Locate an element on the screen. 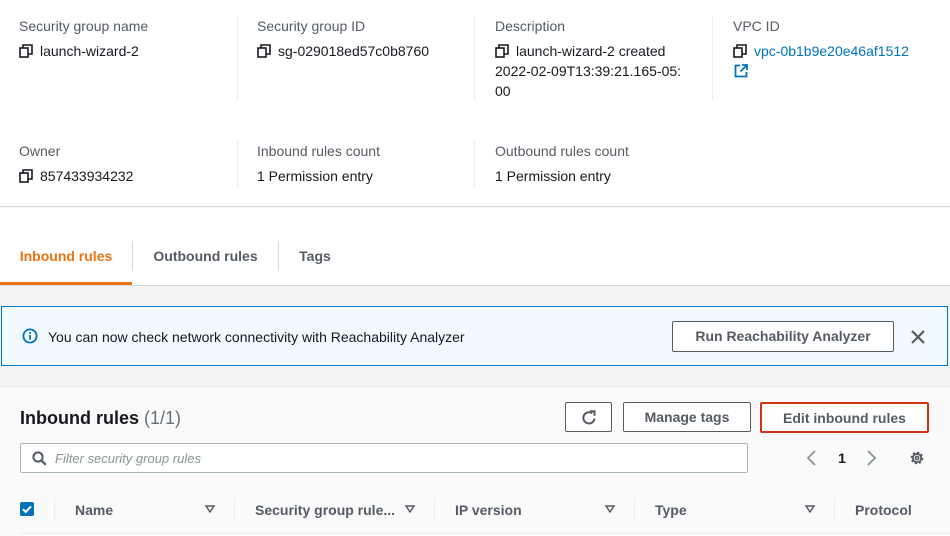 The width and height of the screenshot is (950, 536). owner-value: 857433934232 is located at coordinates (87, 176).